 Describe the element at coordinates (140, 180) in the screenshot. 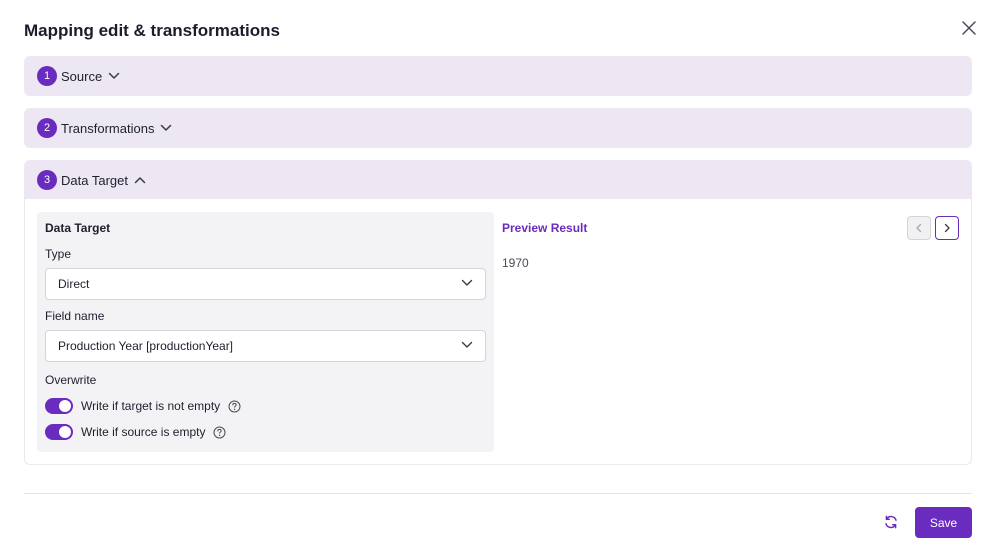

I see `chevron-up-icon` at that location.